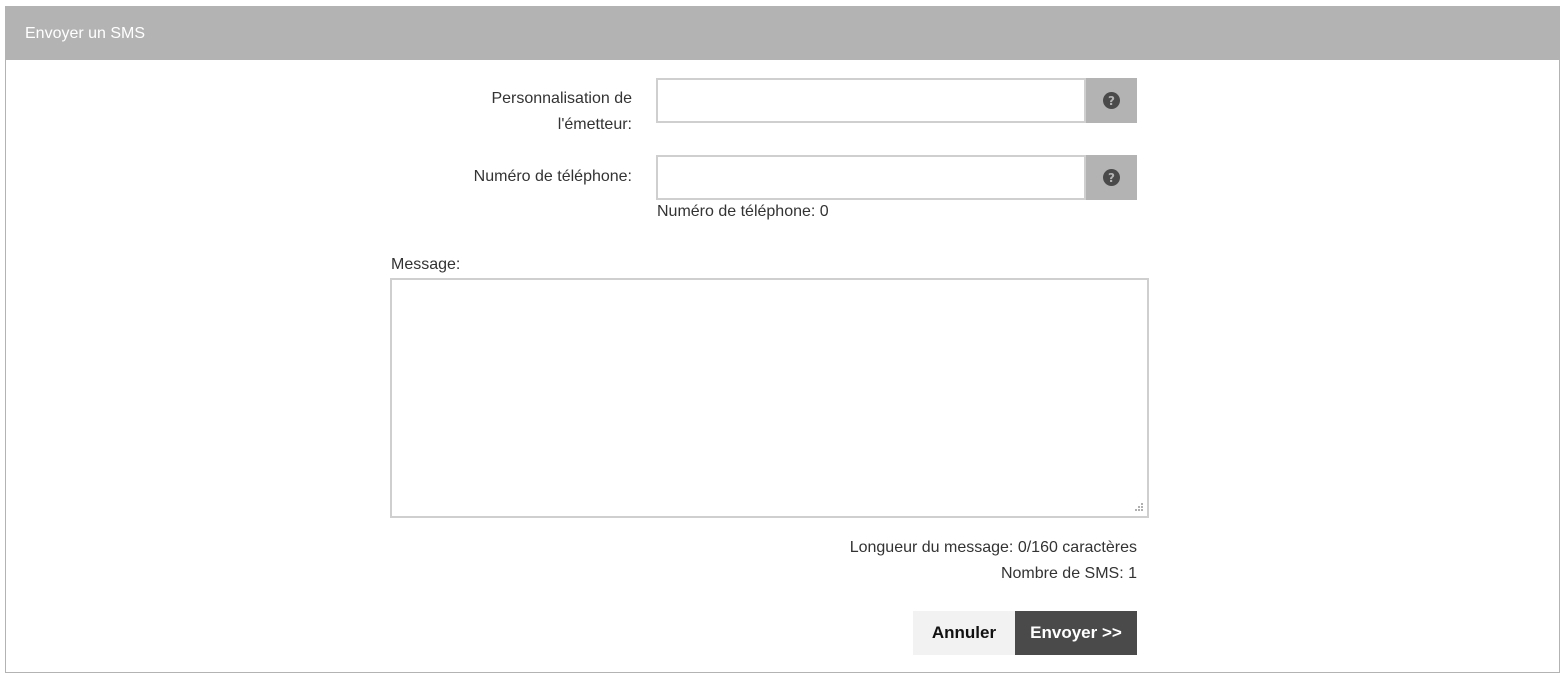  What do you see at coordinates (743, 211) in the screenshot?
I see `phone-count-text: Numéro de téléphone: 0` at bounding box center [743, 211].